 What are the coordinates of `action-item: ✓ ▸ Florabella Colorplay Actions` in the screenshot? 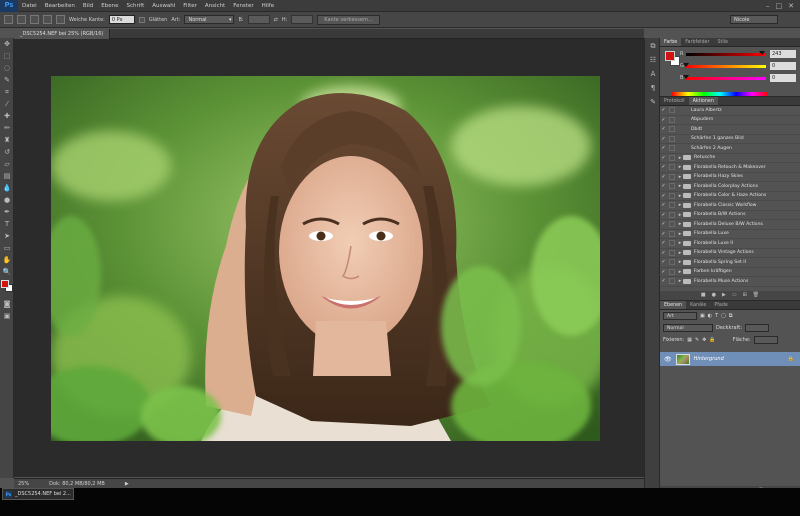 It's located at (730, 187).